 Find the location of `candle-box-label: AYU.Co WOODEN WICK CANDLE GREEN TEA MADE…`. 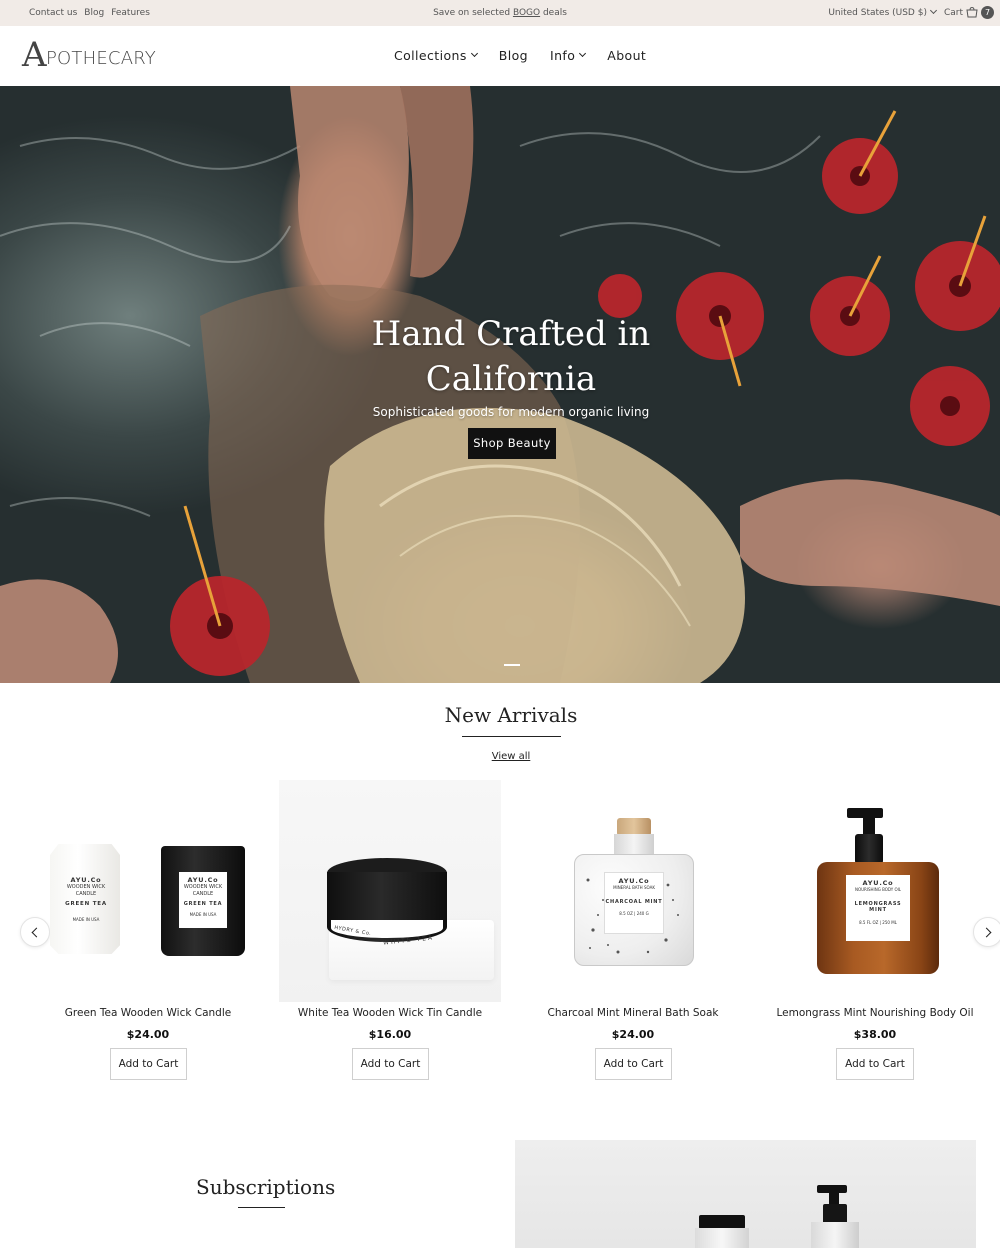

candle-box-label: AYU.Co WOODEN WICK CANDLE GREEN TEA MADE… is located at coordinates (86, 902).